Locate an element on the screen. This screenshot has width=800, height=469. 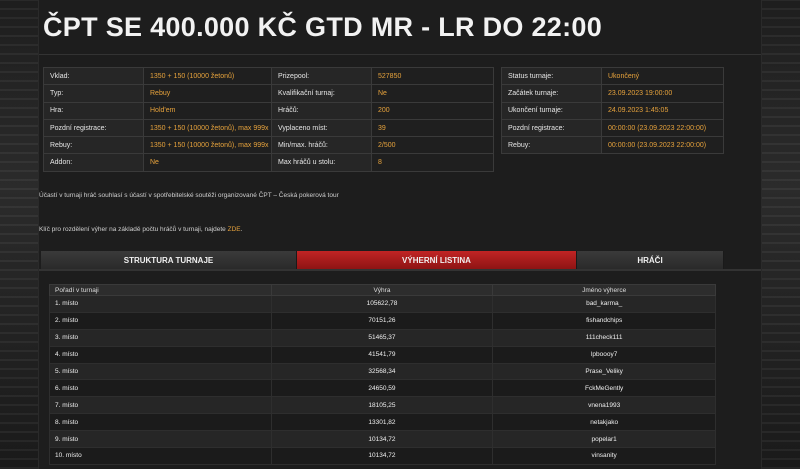
prize-position: 7. místo is located at coordinates (160, 405).